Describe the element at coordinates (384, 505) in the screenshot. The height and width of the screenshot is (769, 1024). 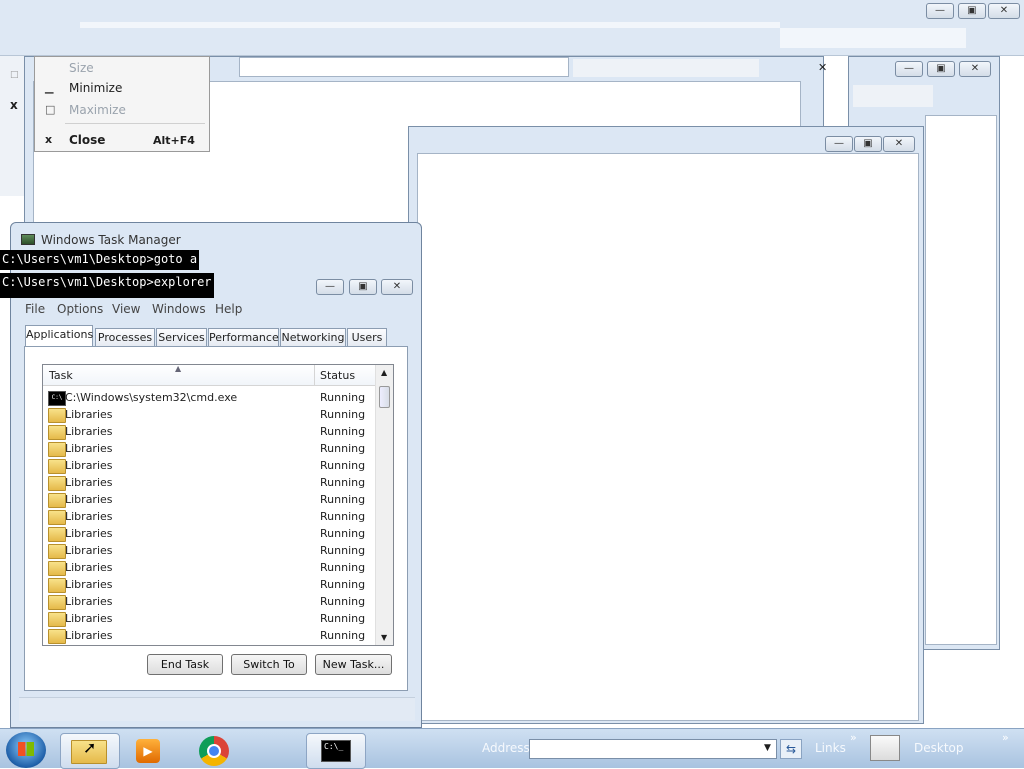
I see `task-list-scrollbar: ▲ ▼` at that location.